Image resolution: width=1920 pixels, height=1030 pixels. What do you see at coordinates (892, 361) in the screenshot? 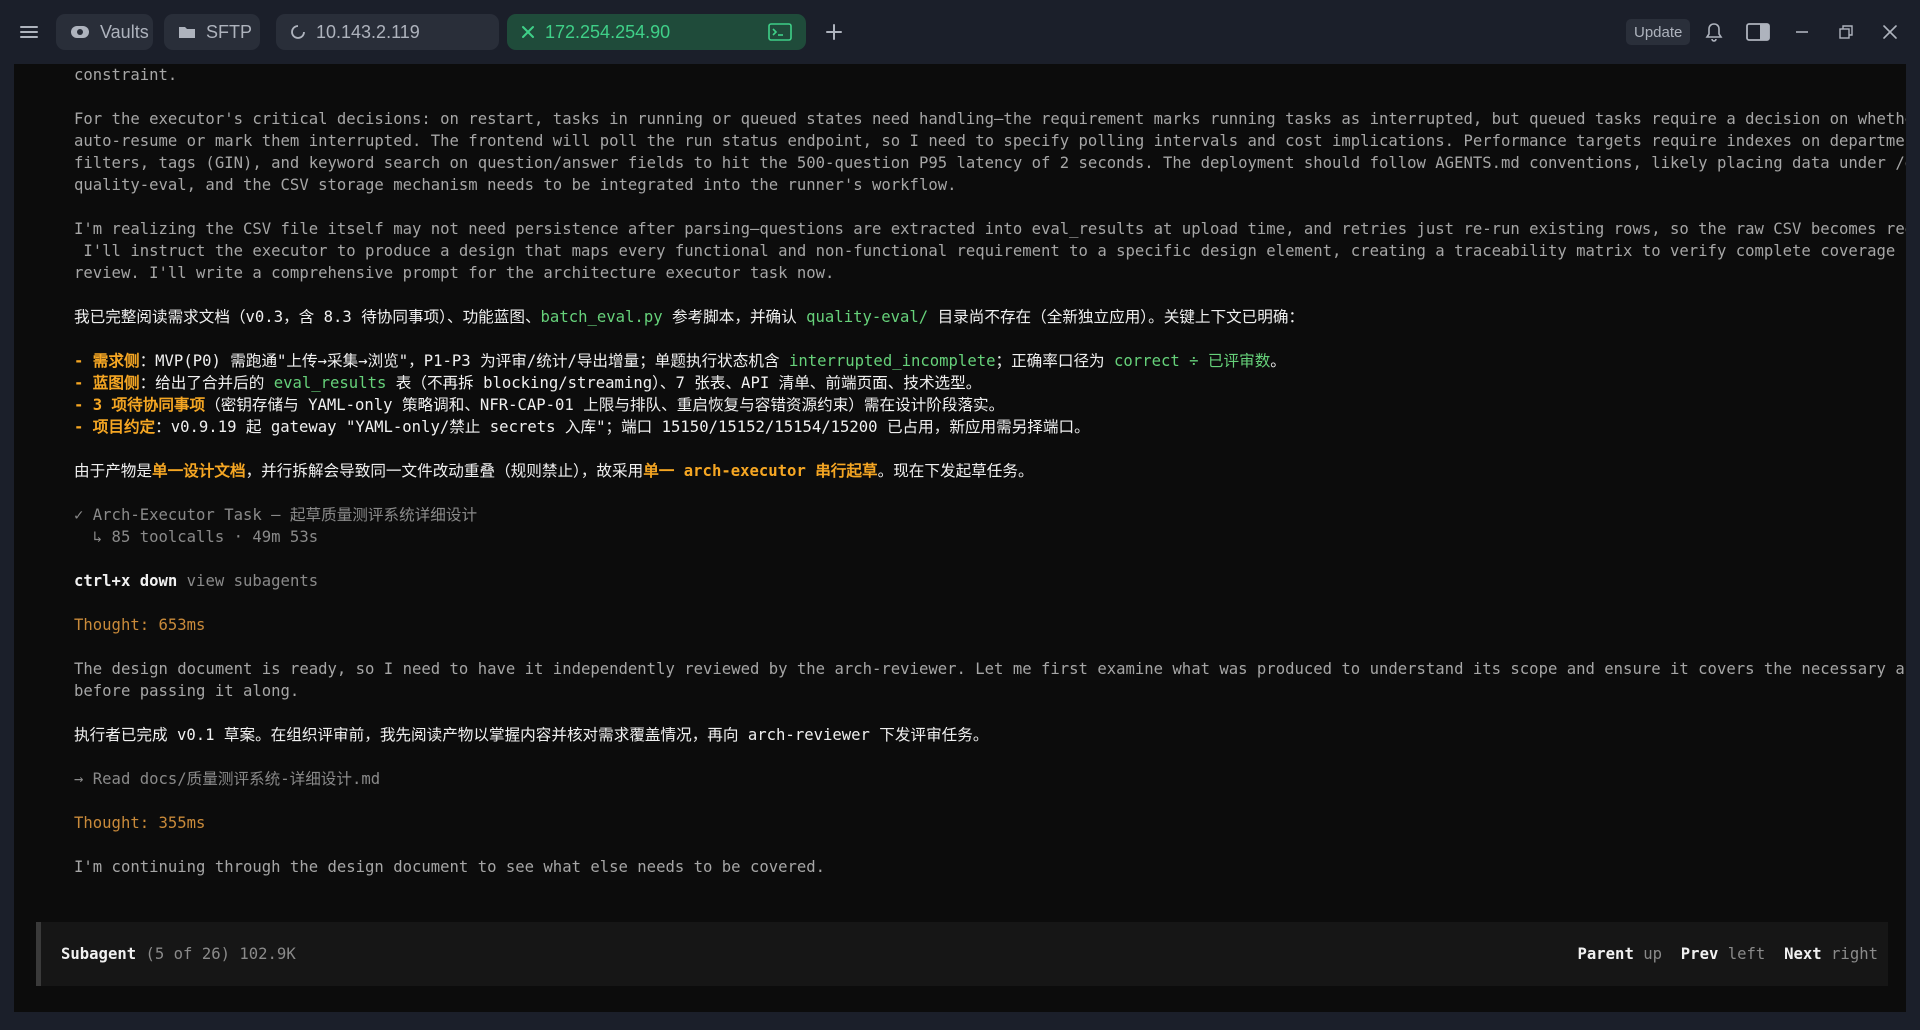
I see `code-span: interrupted_incomplete` at bounding box center [892, 361].